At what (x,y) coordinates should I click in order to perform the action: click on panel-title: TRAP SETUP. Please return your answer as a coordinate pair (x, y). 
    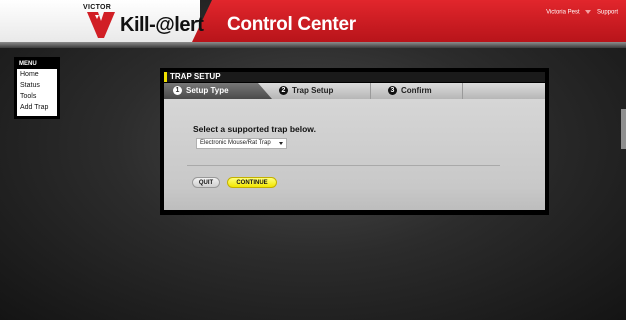
    Looking at the image, I should click on (354, 77).